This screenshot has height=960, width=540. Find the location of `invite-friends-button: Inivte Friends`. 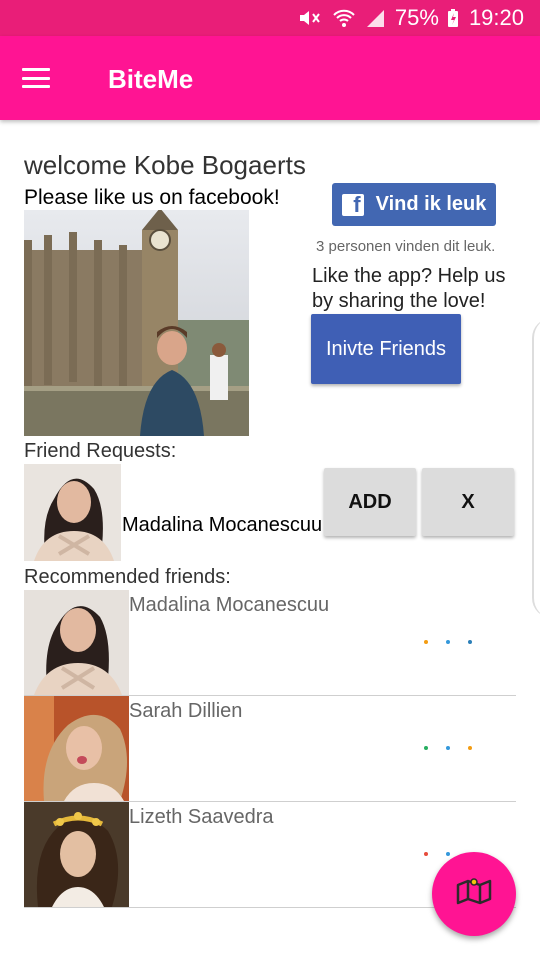

invite-friends-button: Inivte Friends is located at coordinates (386, 349).